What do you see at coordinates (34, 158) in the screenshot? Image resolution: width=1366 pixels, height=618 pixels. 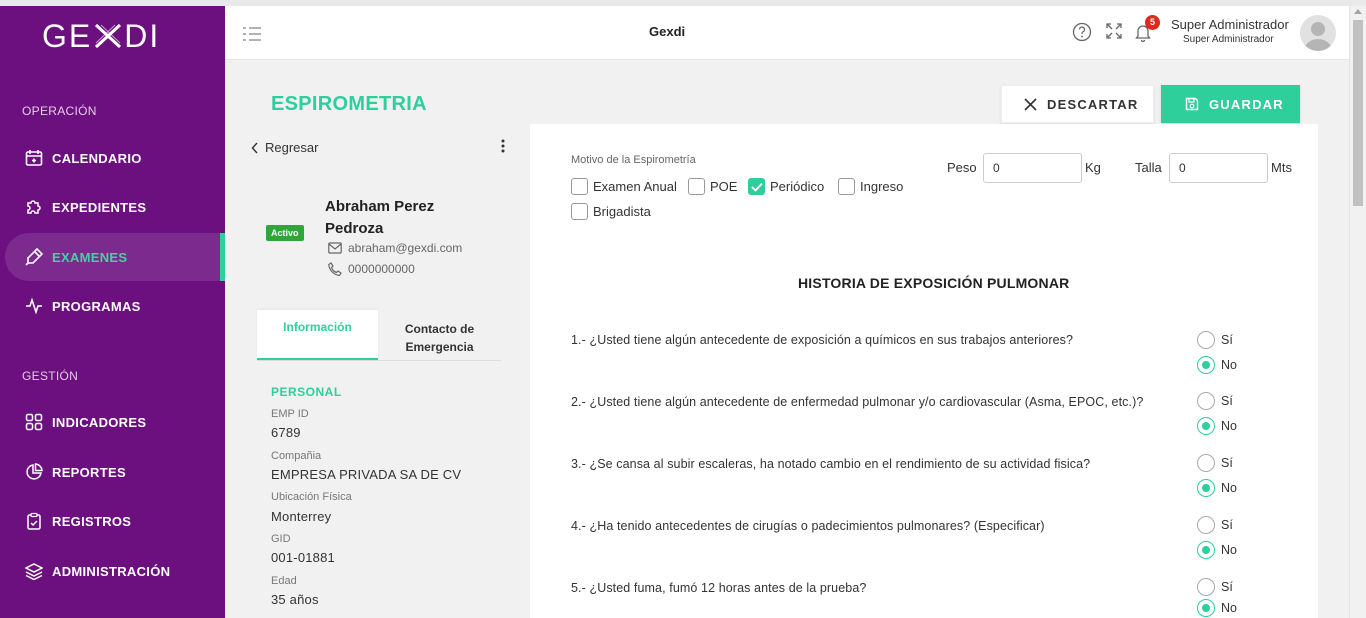 I see `calendar-icon` at bounding box center [34, 158].